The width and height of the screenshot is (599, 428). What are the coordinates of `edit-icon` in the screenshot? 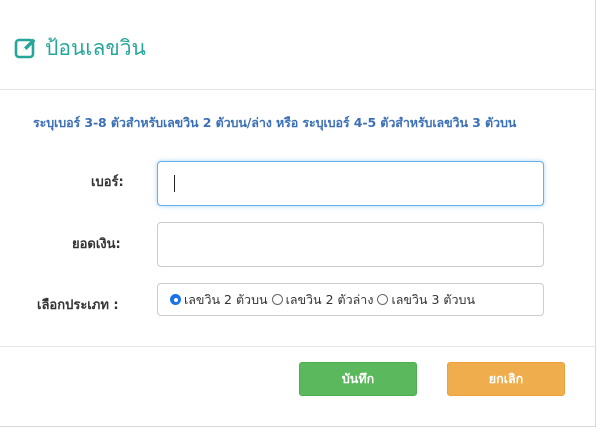 It's located at (25, 48).